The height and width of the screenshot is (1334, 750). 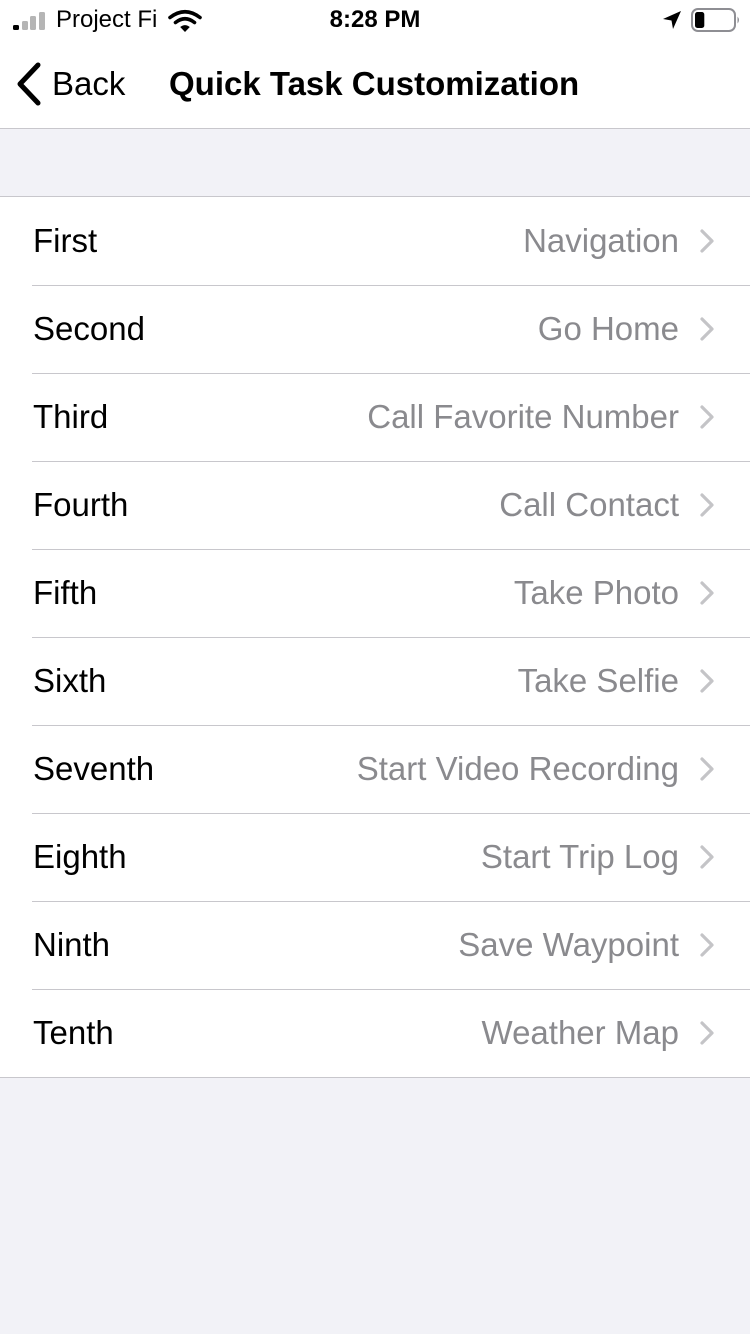 I want to click on task-row-fifth: Fifth Take Photo, so click(x=375, y=593).